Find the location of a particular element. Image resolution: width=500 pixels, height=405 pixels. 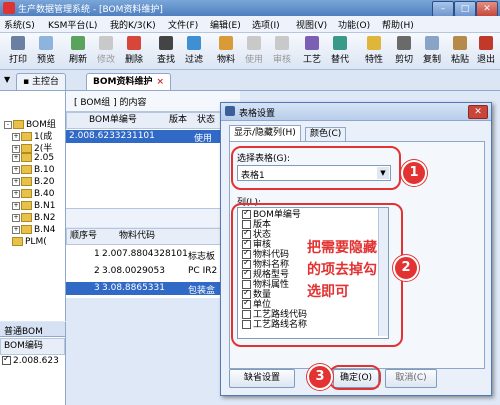

menu-system: 系统(S) is located at coordinates (19, 24).